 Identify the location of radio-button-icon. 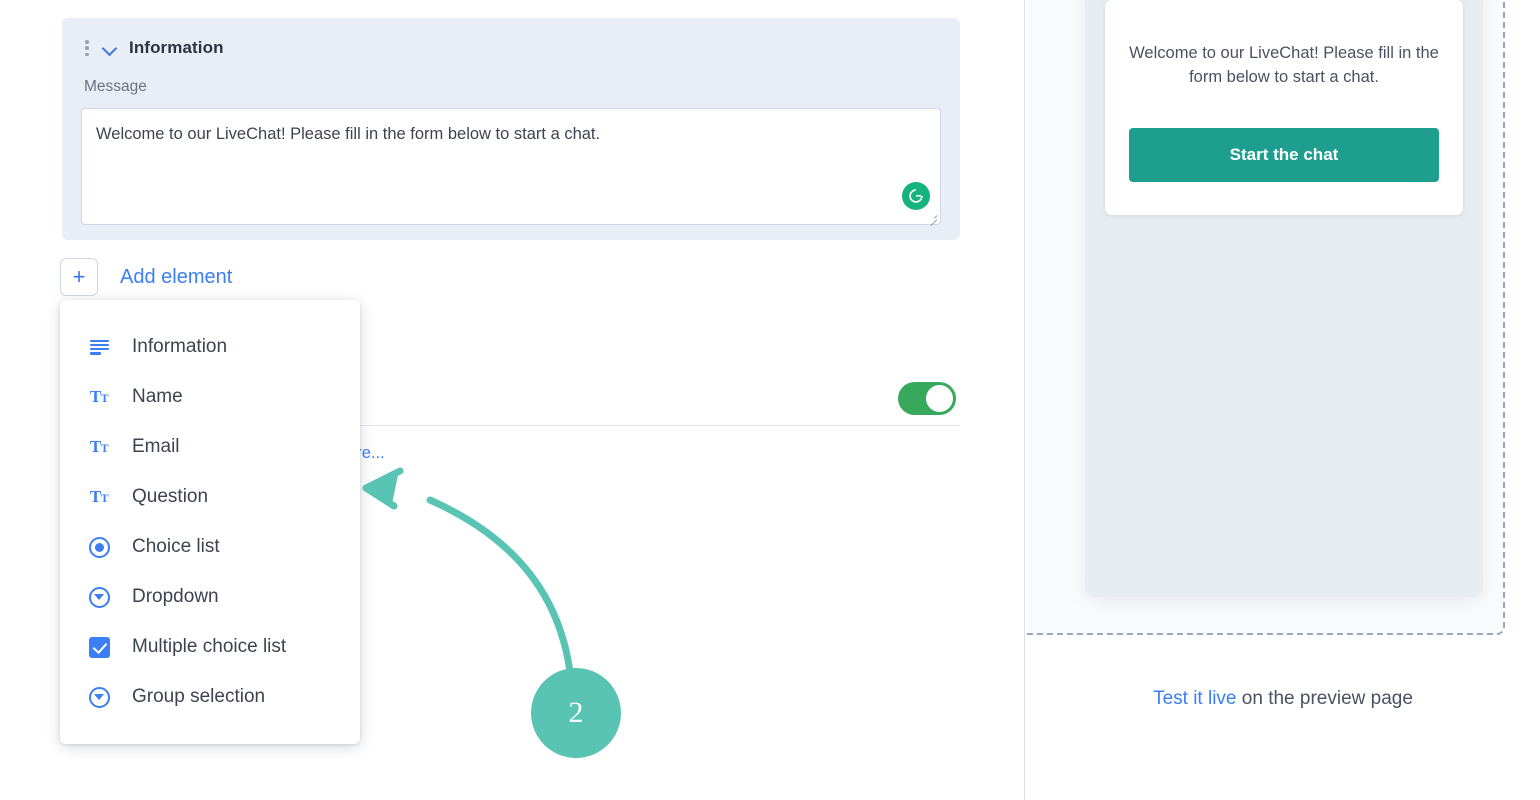
(99, 547).